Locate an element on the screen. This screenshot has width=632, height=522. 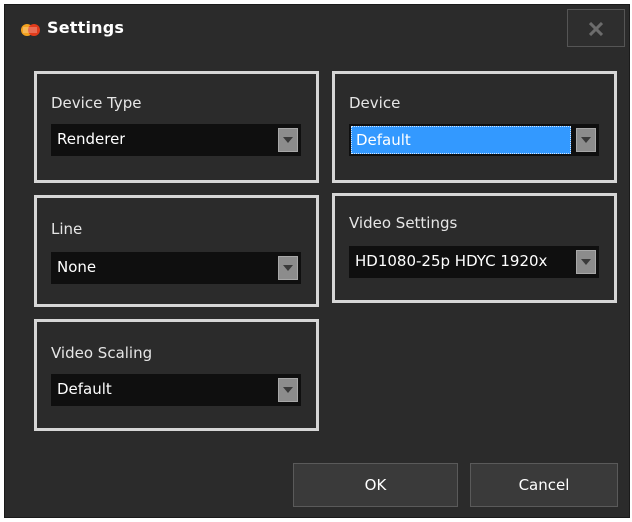
video-settings-panel: Video Settings HD1080-25p HDYC 1920x is located at coordinates (474, 248).